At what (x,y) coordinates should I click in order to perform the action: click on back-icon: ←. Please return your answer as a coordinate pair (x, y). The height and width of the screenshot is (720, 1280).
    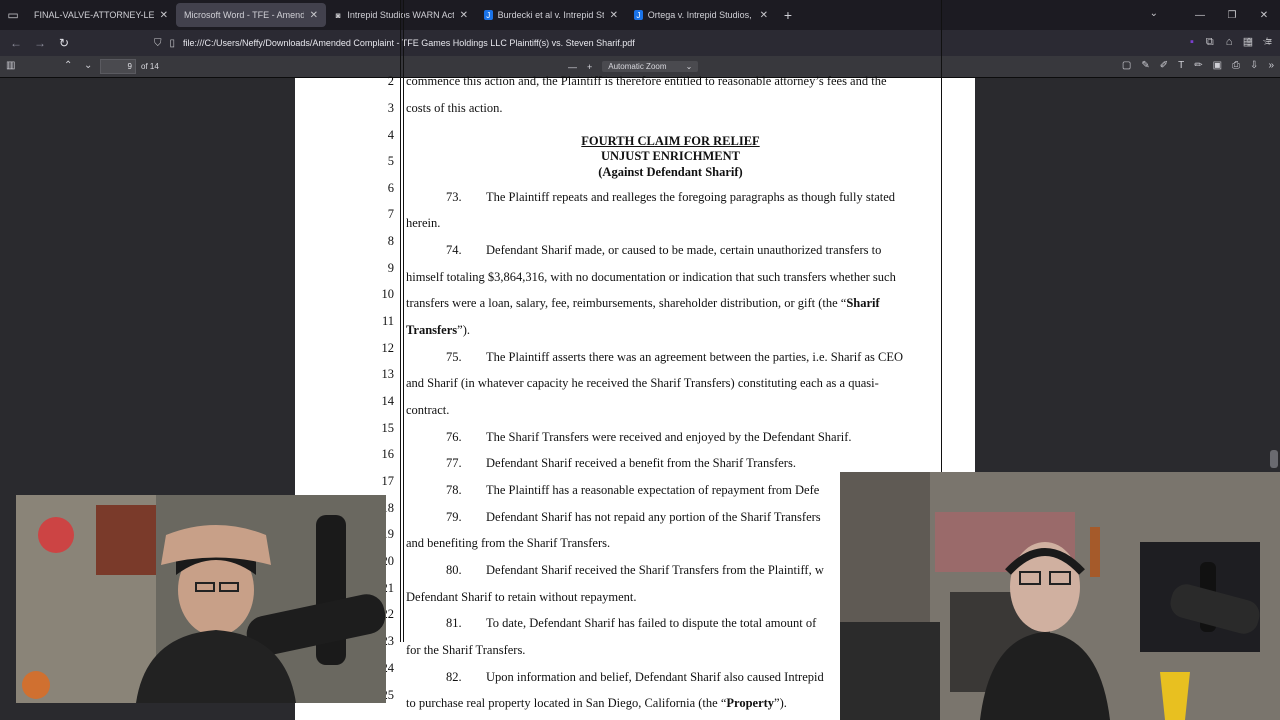
    Looking at the image, I should click on (16, 43).